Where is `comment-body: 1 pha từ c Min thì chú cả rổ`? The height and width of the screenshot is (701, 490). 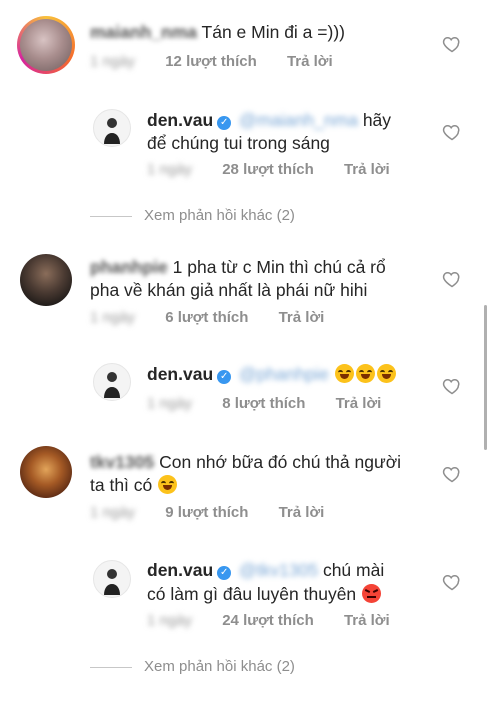
comment-body: 1 pha từ c Min thì chú cả rổ is located at coordinates (279, 267).